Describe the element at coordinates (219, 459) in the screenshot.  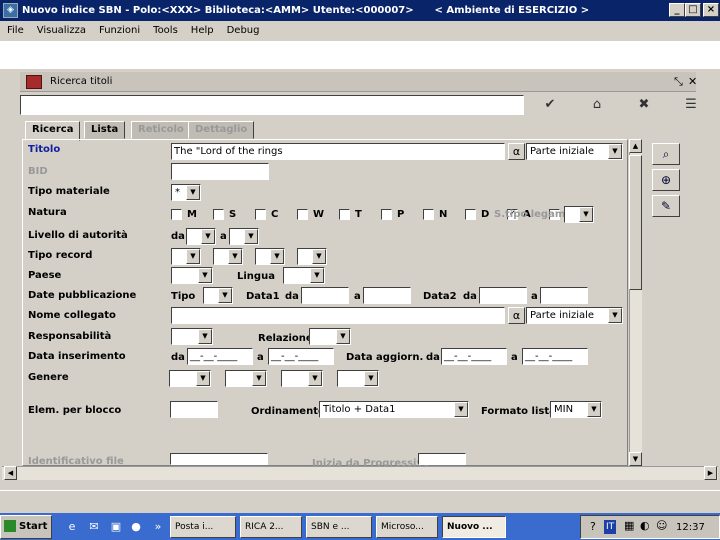
I see `identificativo-file-input` at that location.